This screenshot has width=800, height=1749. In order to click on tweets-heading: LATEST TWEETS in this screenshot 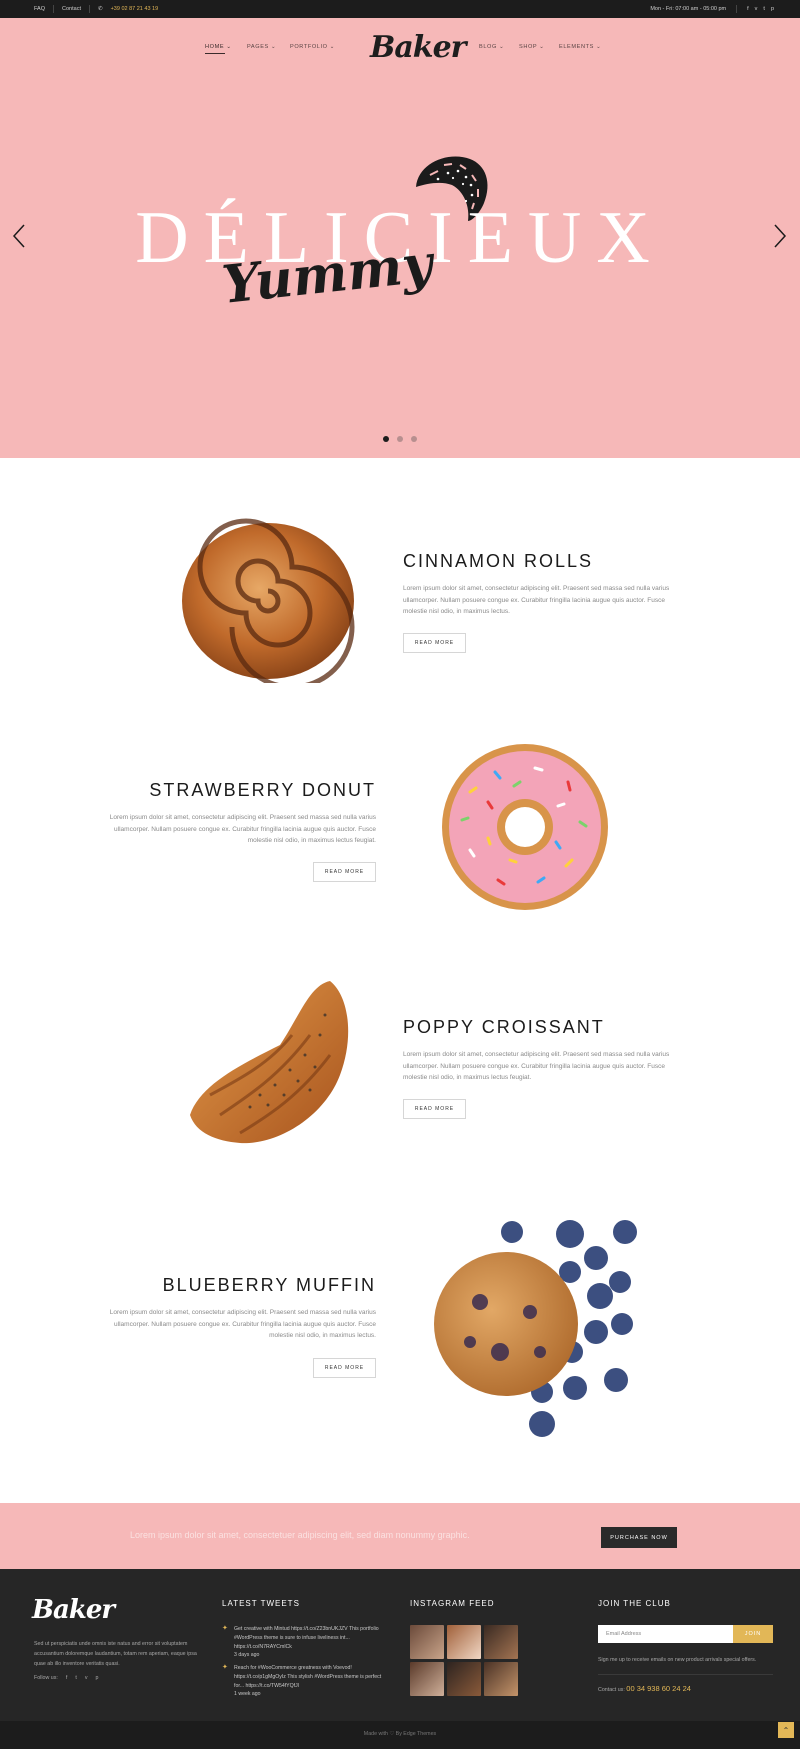, I will do `click(261, 1603)`.